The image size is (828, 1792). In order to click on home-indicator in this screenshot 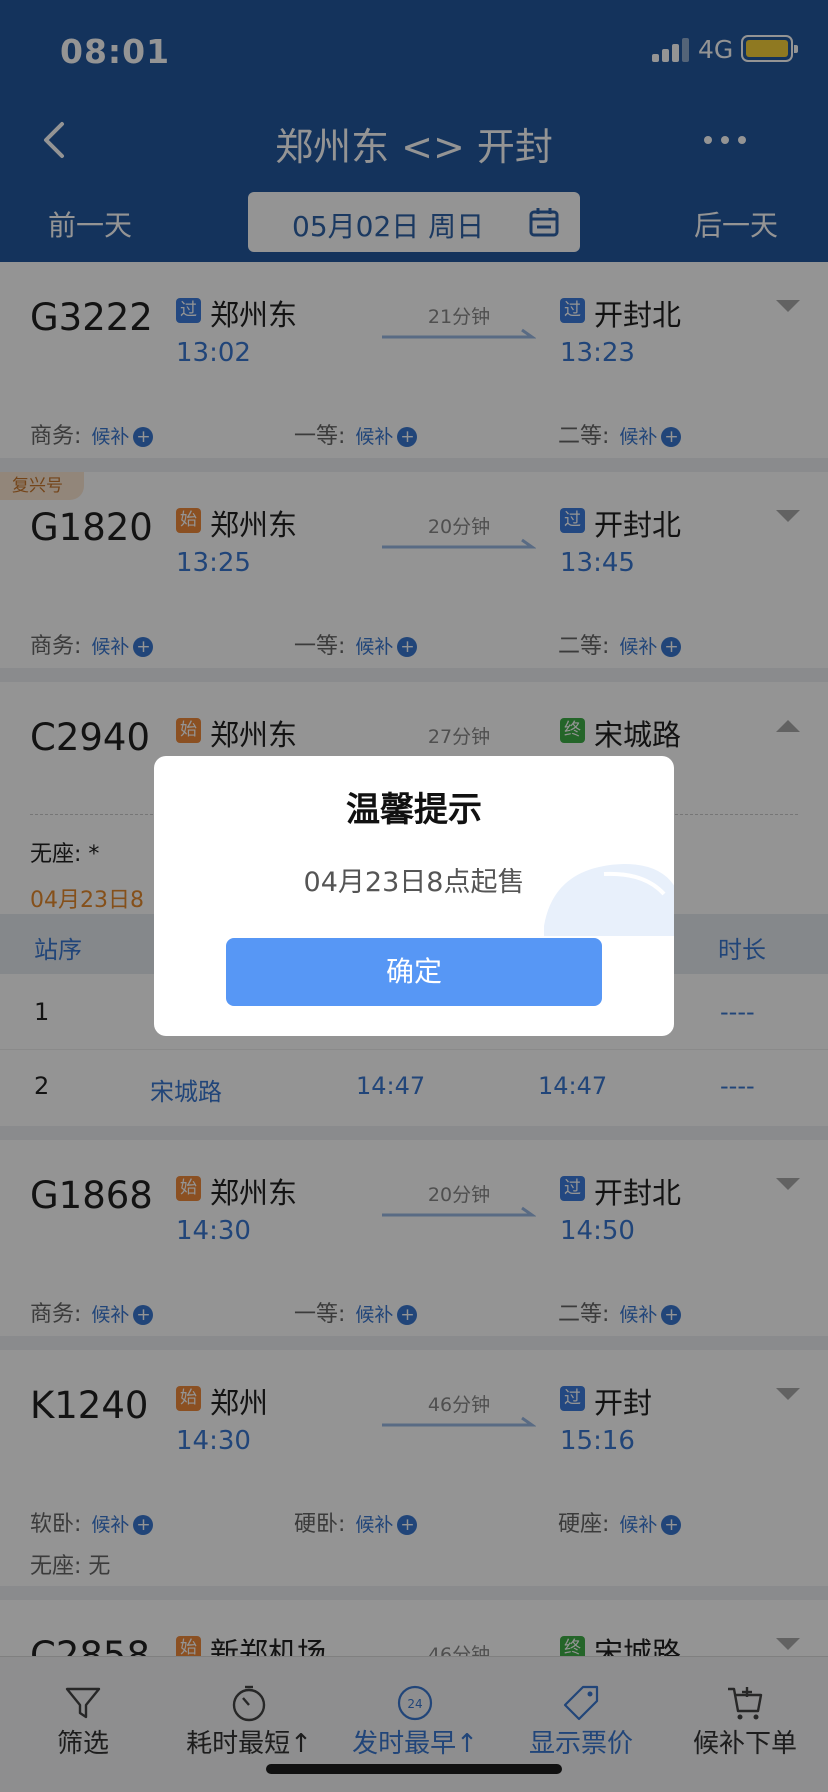, I will do `click(414, 1769)`.